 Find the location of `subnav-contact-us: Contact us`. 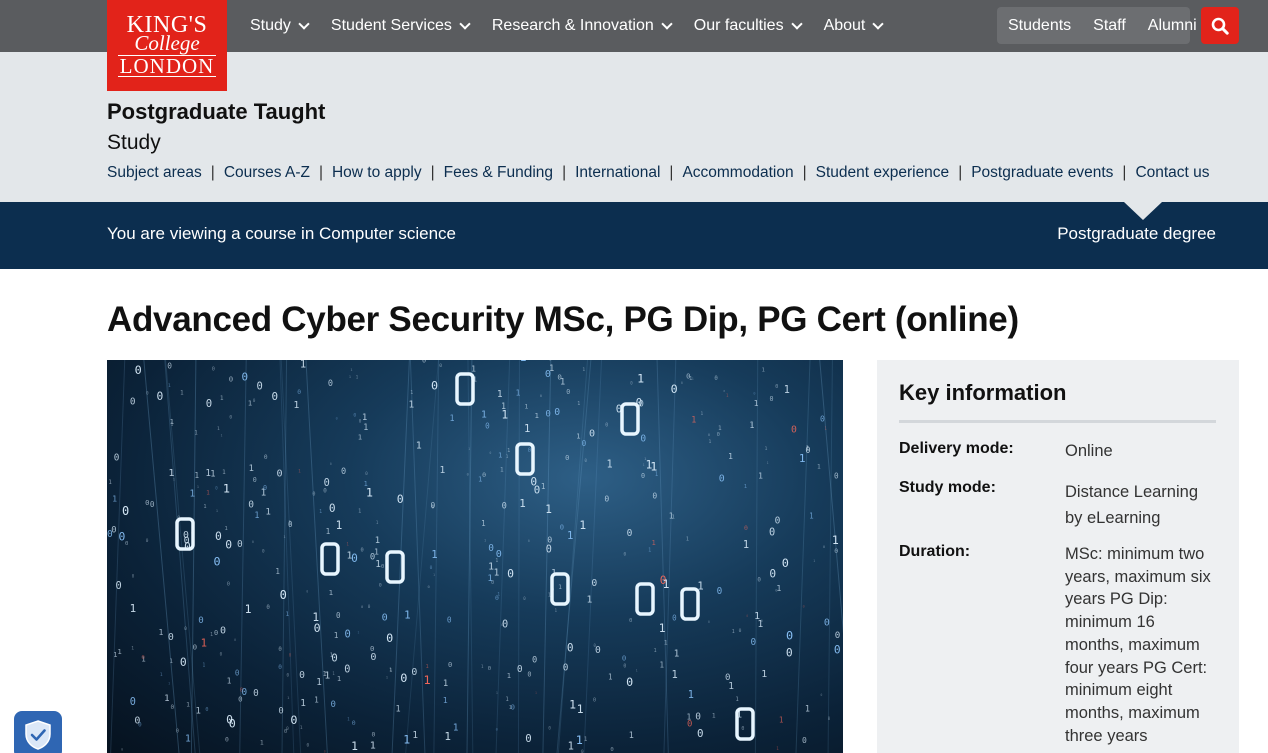

subnav-contact-us: Contact us is located at coordinates (1172, 173).